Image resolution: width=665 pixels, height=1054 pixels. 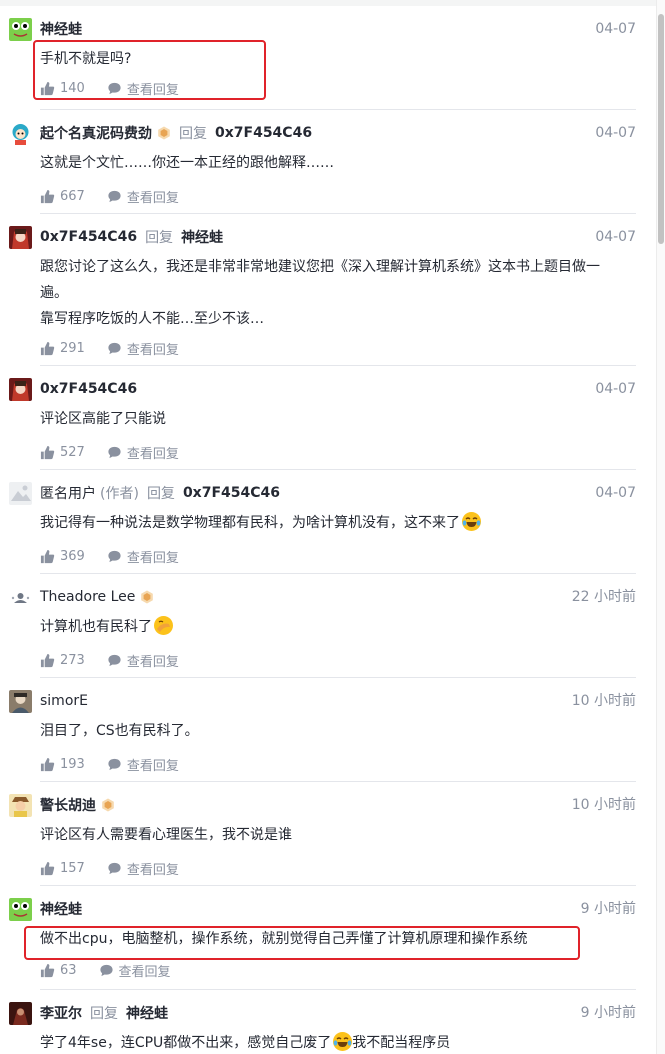 I want to click on like-button: 63, so click(x=58, y=970).